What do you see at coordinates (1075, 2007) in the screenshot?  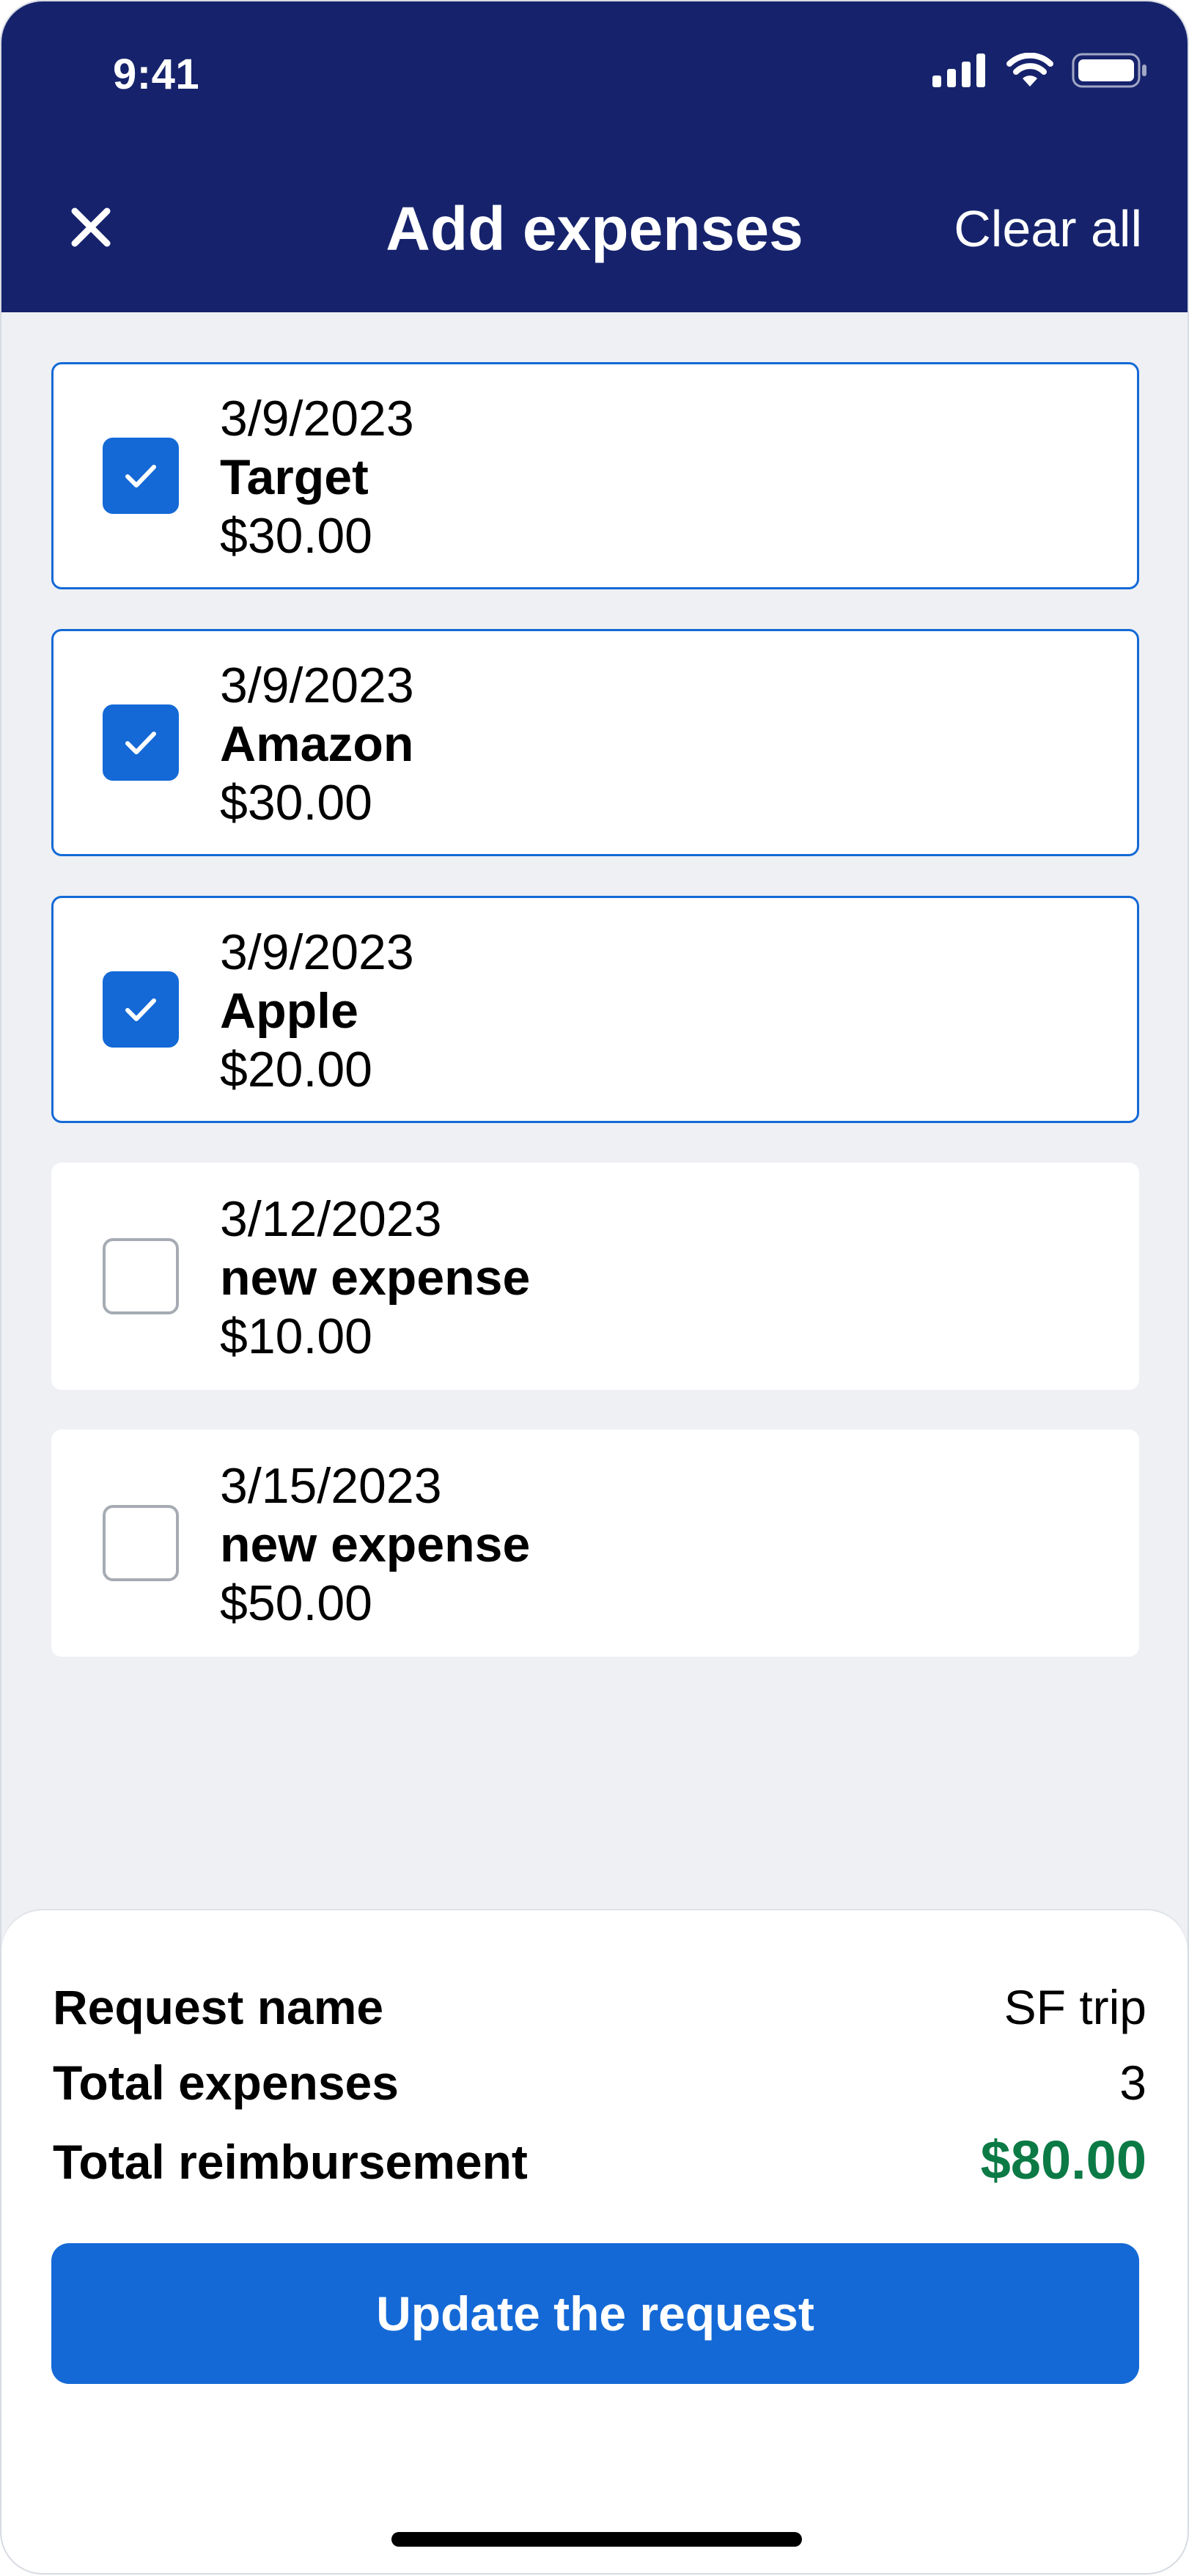 I see `request-name-value: SF trip` at bounding box center [1075, 2007].